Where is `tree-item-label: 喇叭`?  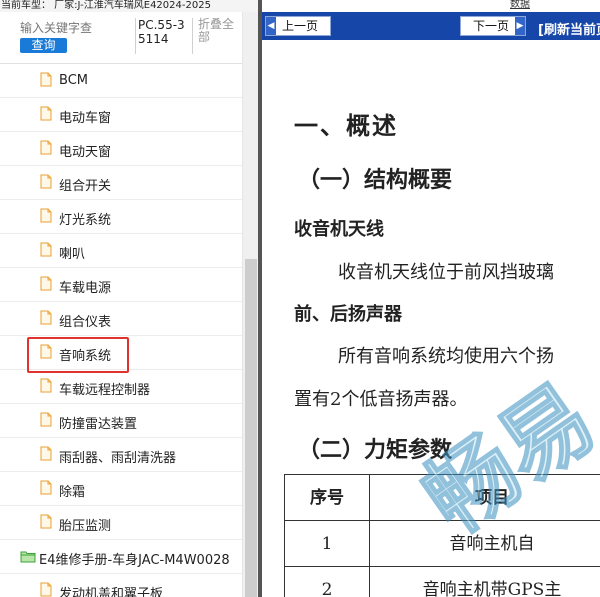 tree-item-label: 喇叭 is located at coordinates (72, 254).